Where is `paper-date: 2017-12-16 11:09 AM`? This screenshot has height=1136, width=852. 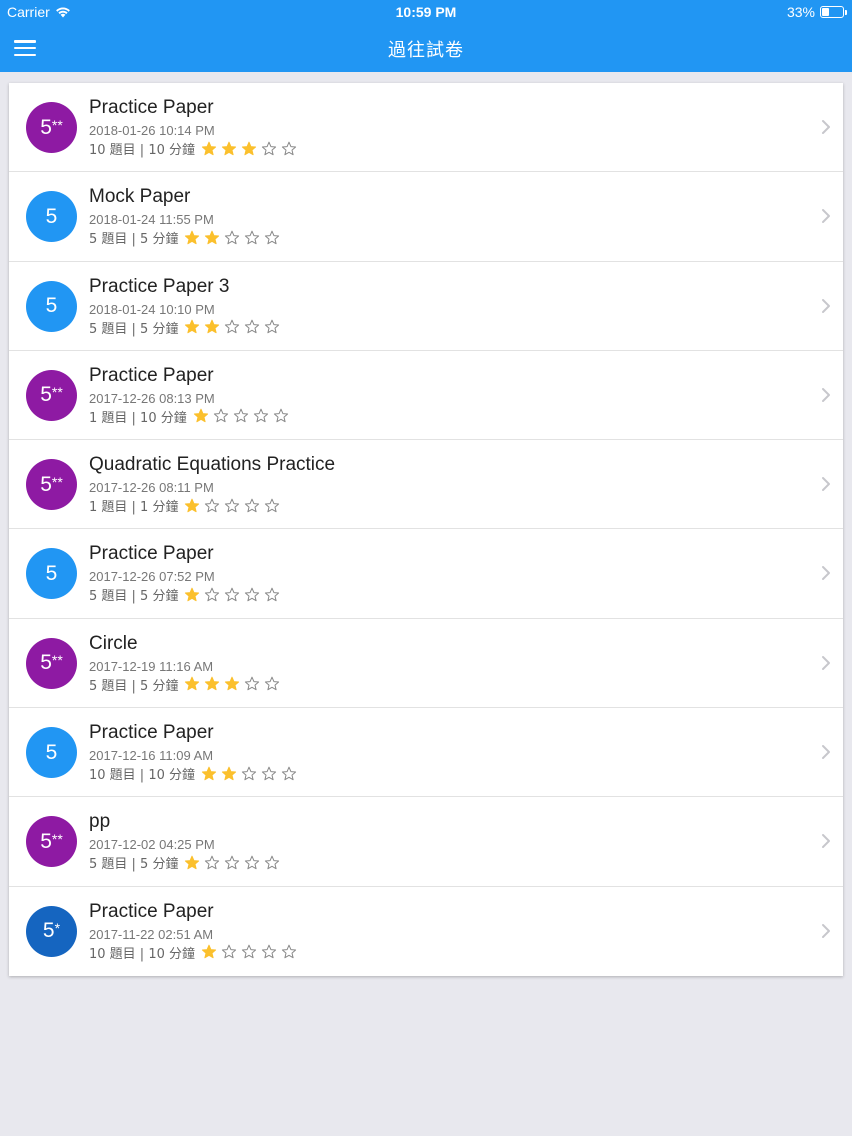
paper-date: 2017-12-16 11:09 AM is located at coordinates (151, 756).